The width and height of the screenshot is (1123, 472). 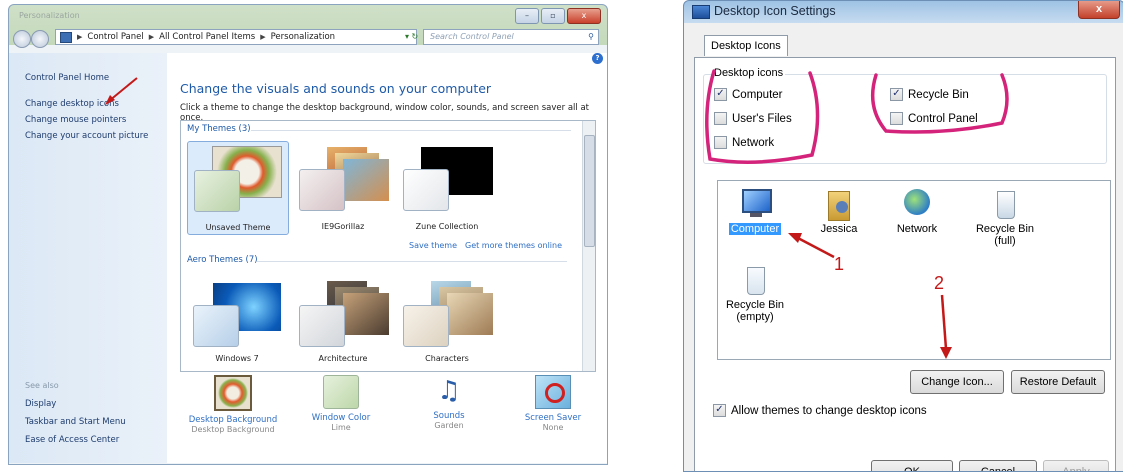 I want to click on maximize-button: ▫, so click(x=553, y=16).